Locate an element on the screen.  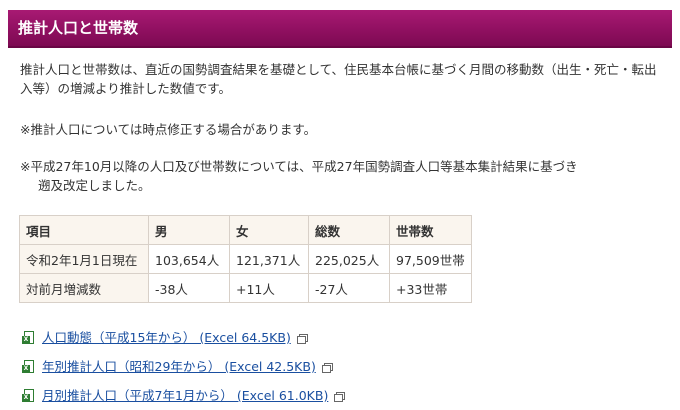
note-revision: ※推計人口については時点修正する場合があります。 is located at coordinates (168, 129).